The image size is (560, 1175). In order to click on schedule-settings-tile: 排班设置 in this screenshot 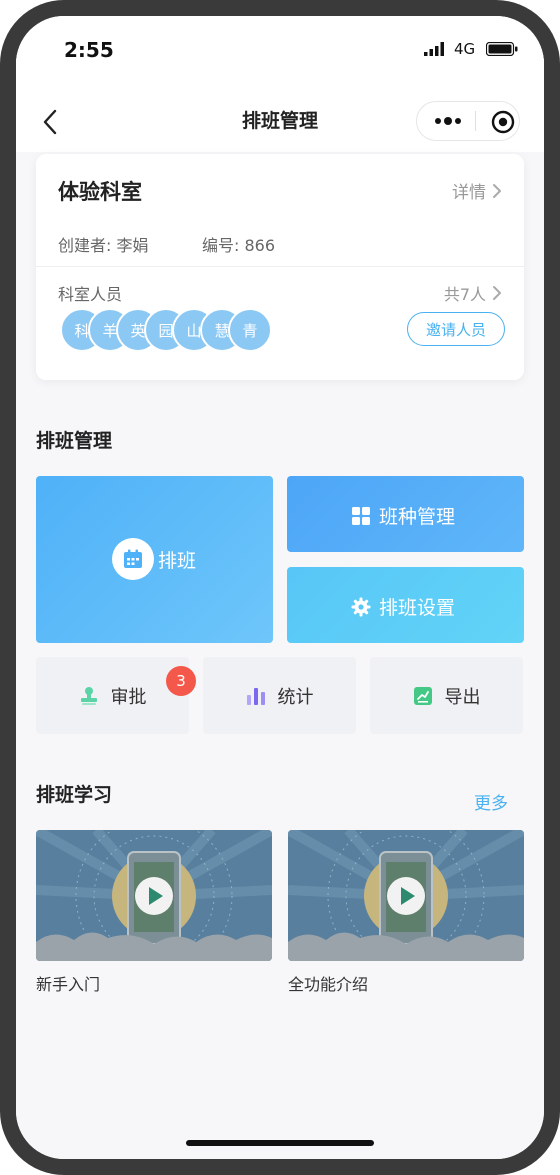, I will do `click(405, 605)`.